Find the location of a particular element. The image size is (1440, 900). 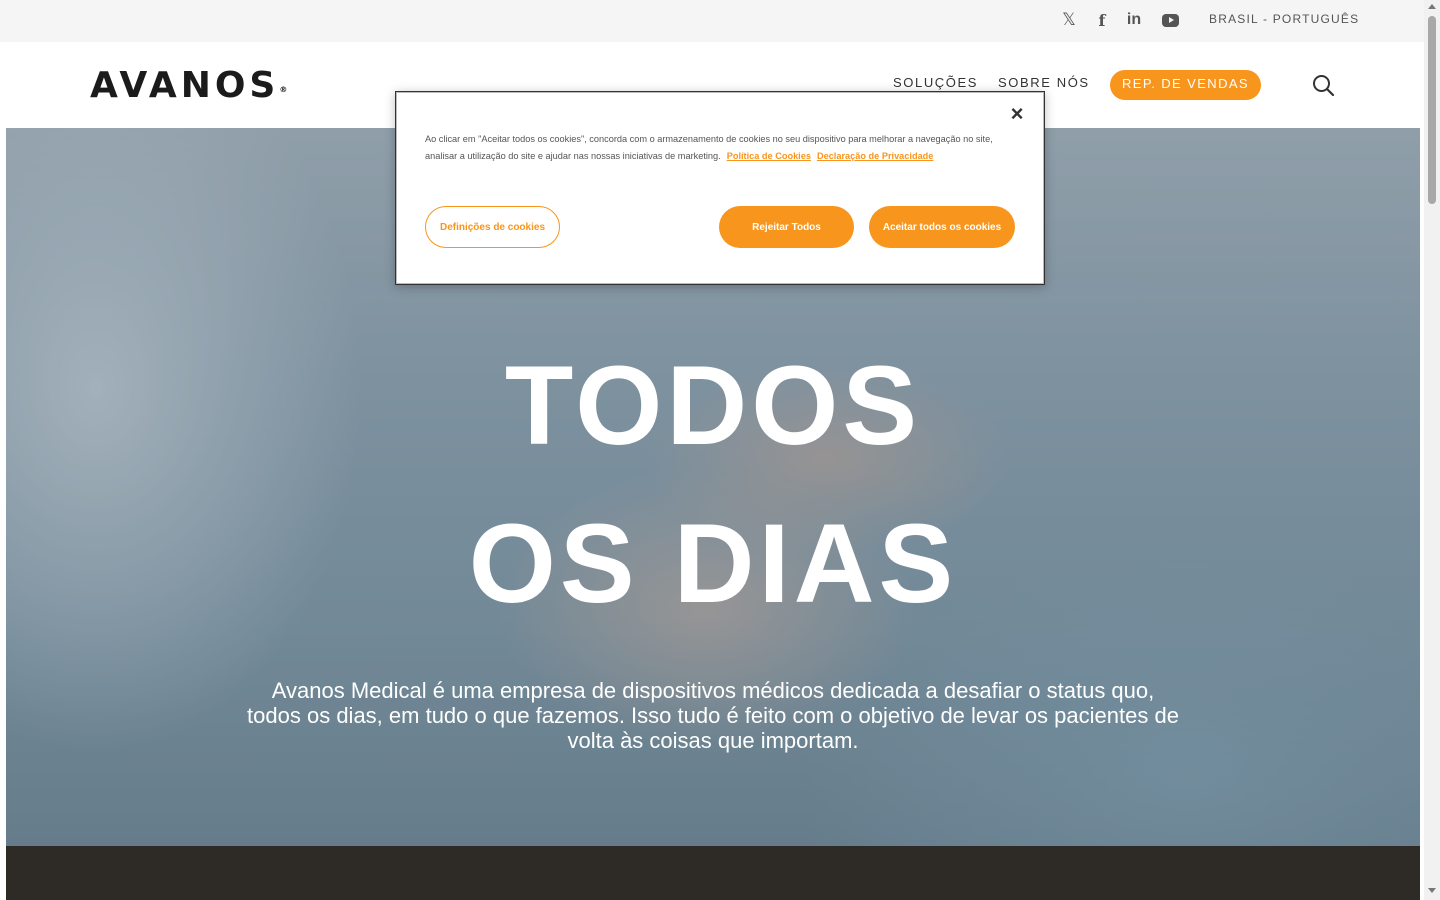

avanos-logo: AVANOS® is located at coordinates (188, 86).